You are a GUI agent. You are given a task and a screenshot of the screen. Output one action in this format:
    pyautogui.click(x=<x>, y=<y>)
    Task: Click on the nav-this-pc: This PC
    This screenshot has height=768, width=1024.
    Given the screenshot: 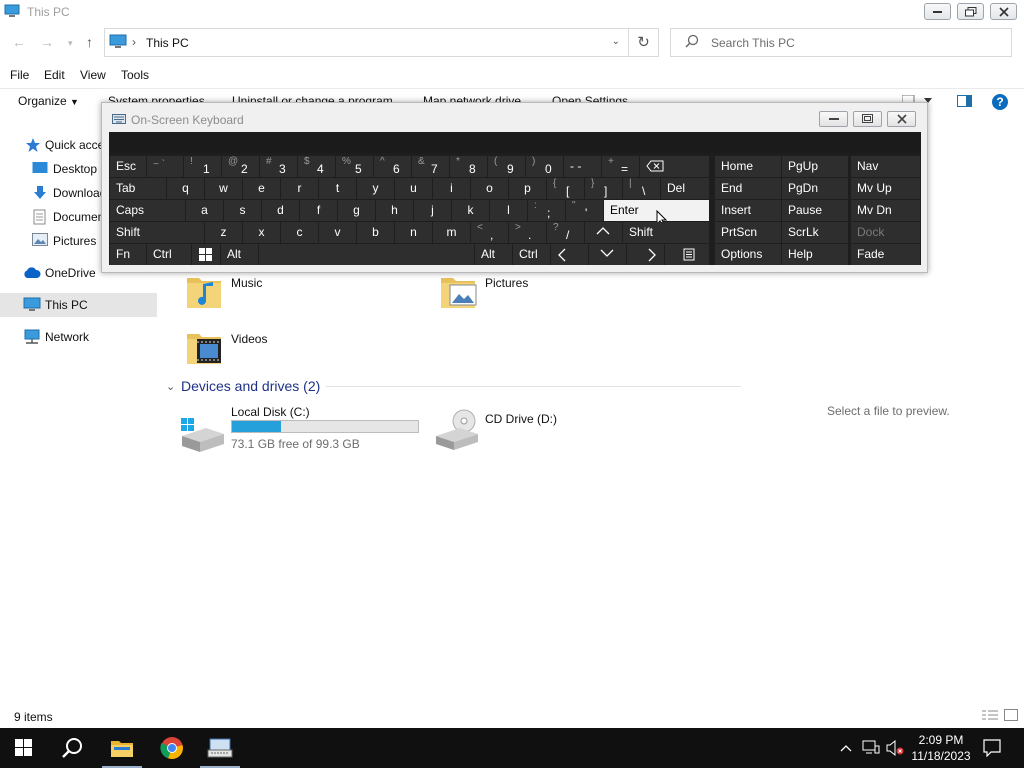 What is the action you would take?
    pyautogui.click(x=78, y=305)
    